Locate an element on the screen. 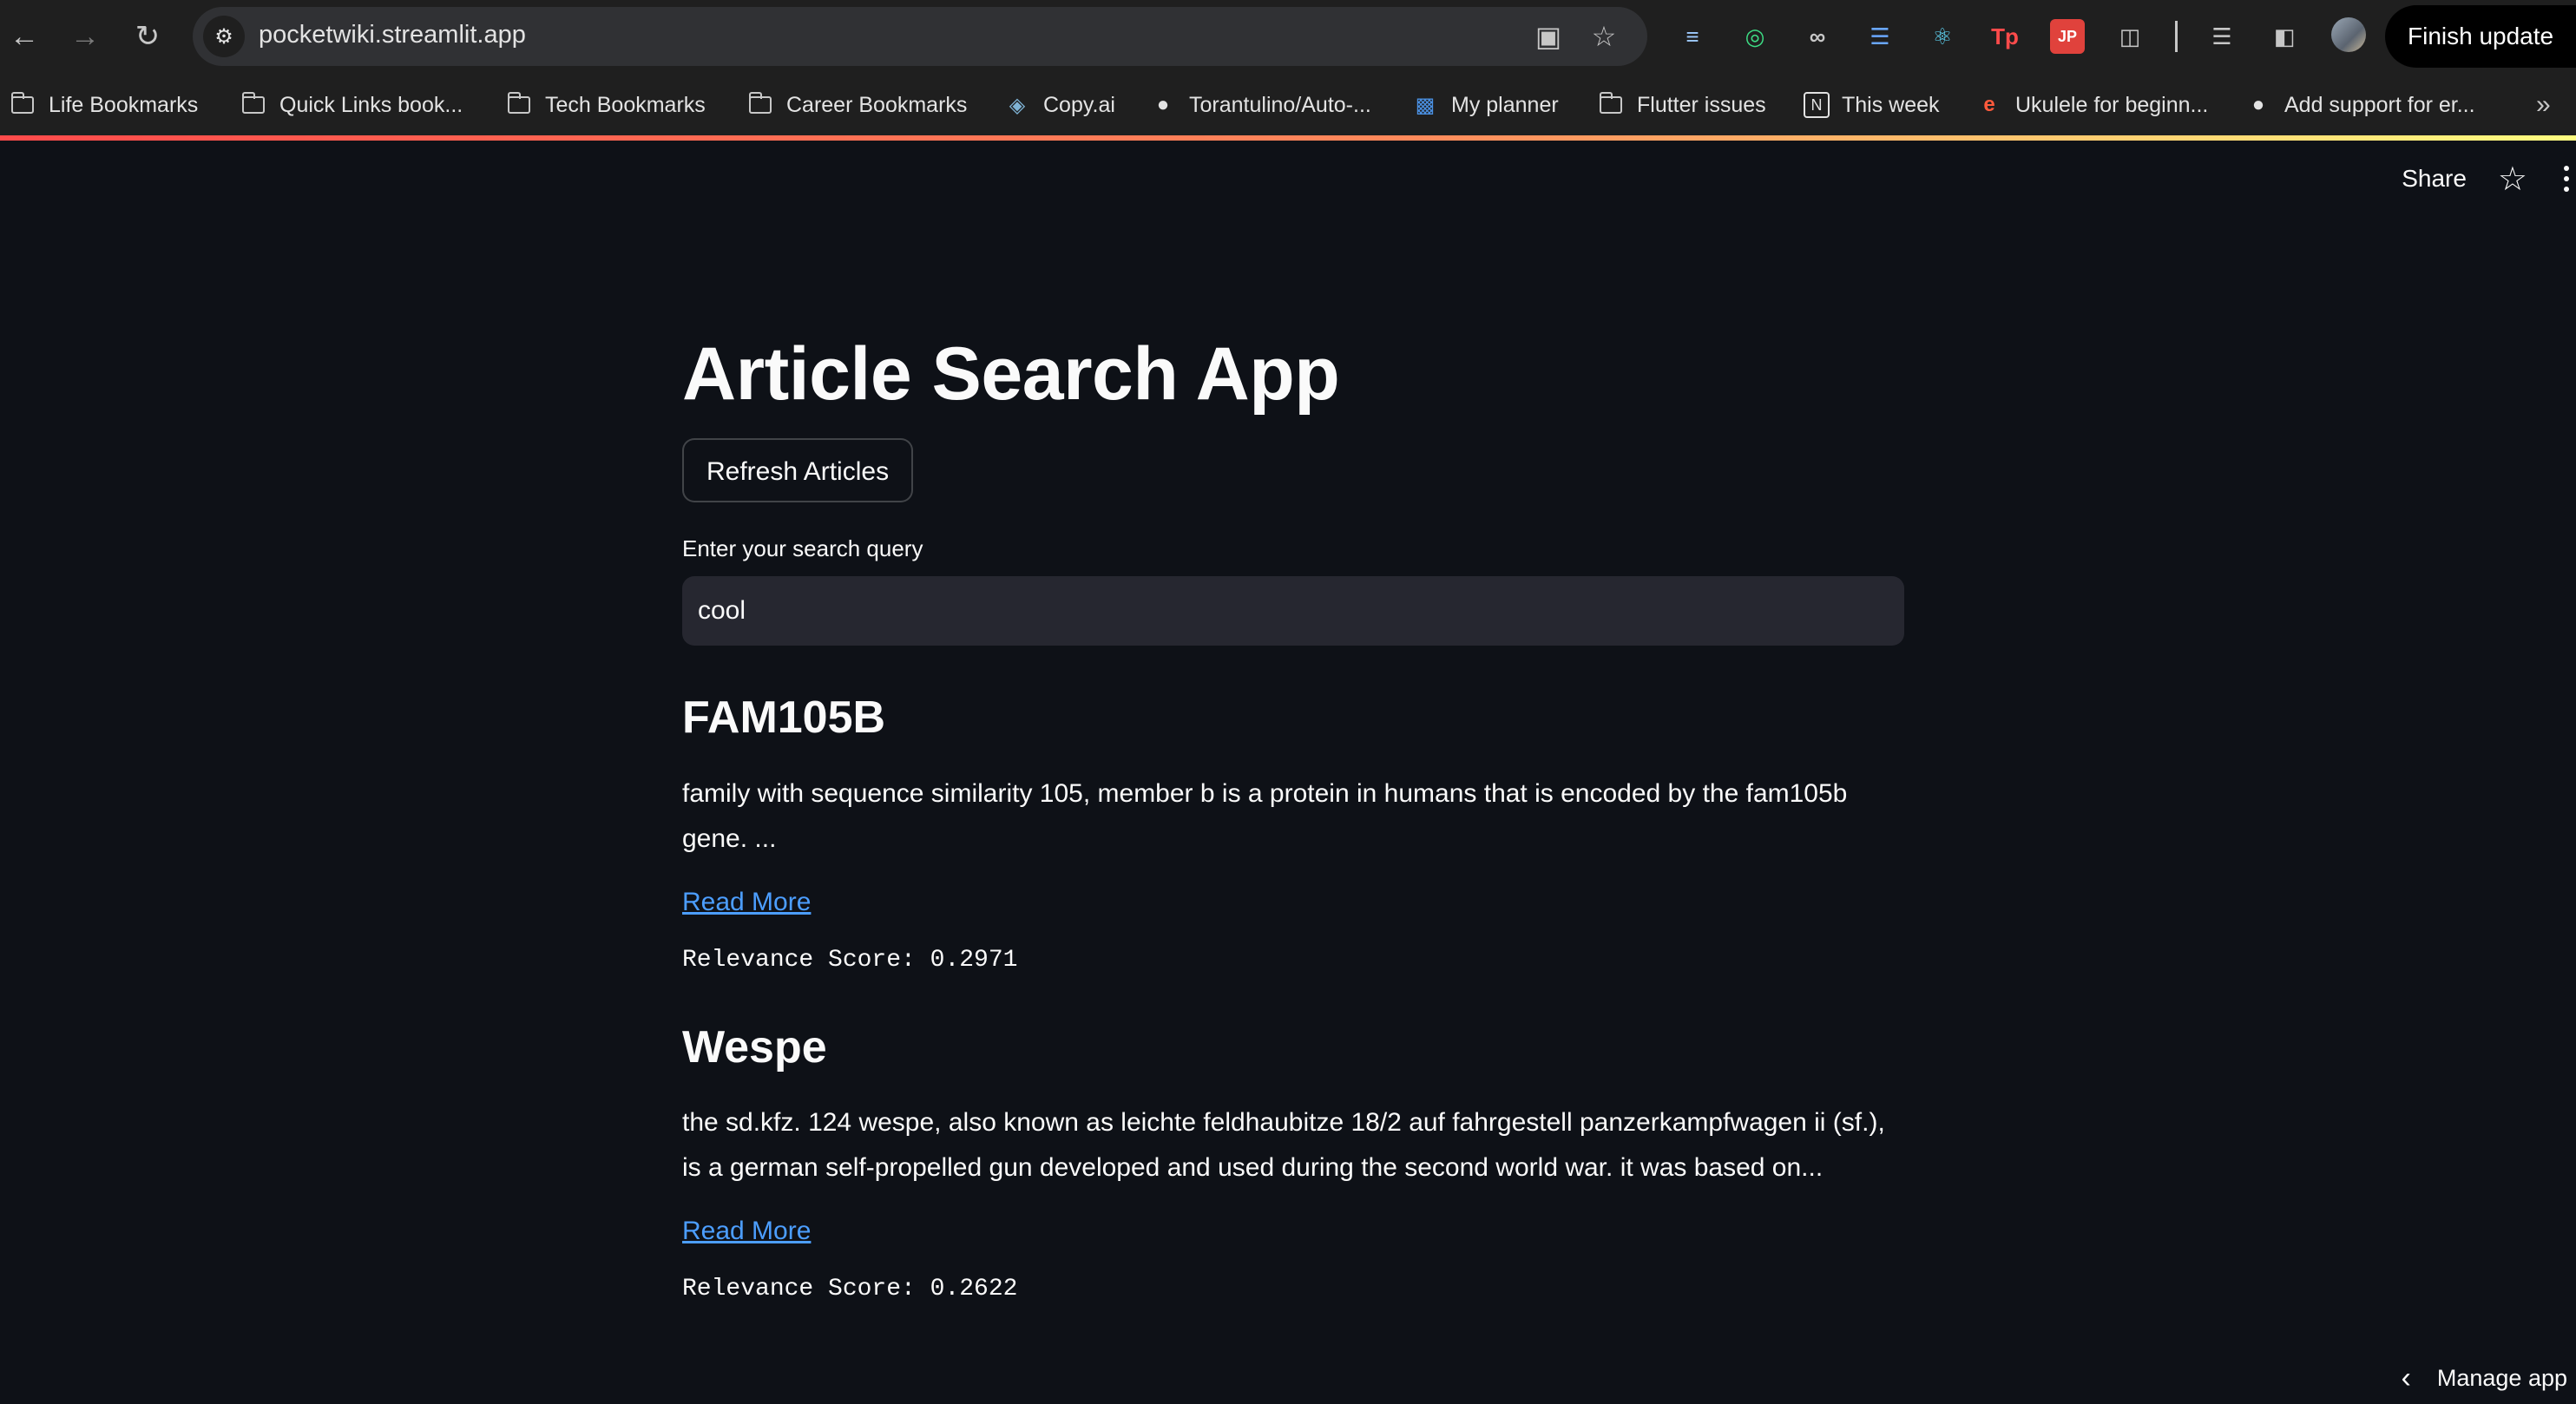 The height and width of the screenshot is (1404, 2576). notion-icon: N is located at coordinates (1817, 105).